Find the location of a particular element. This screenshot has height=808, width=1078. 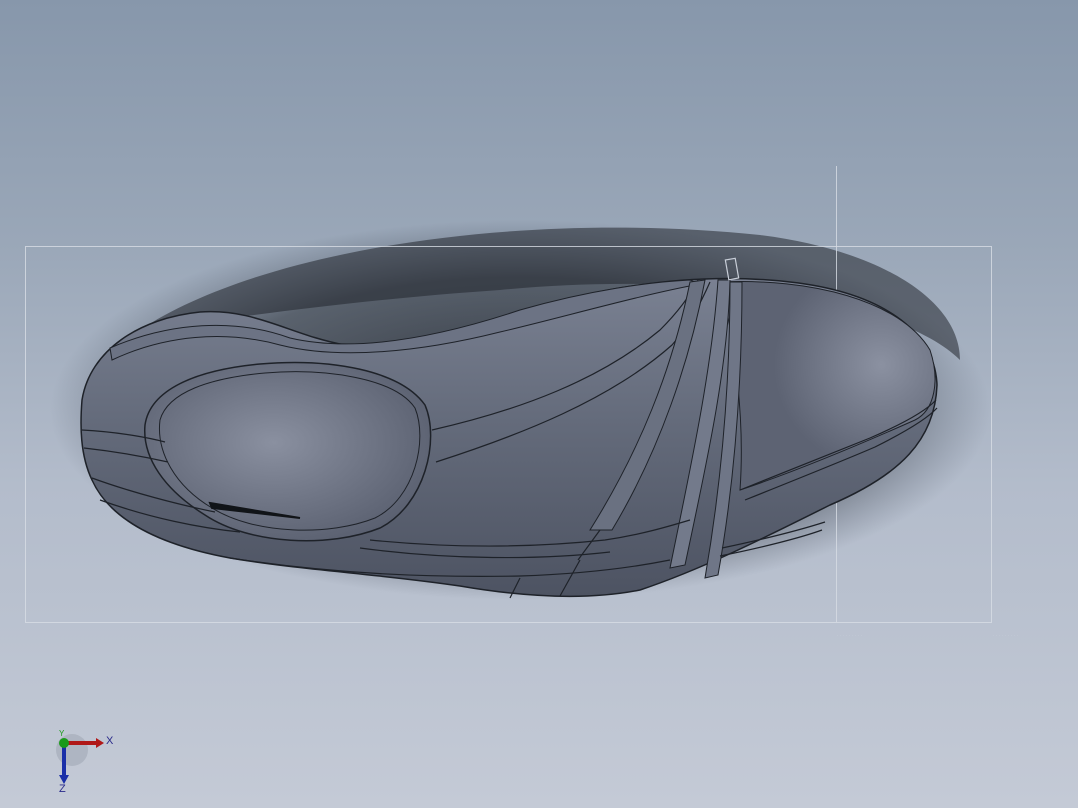

x-axis-arrow-icon is located at coordinates (100, 743).